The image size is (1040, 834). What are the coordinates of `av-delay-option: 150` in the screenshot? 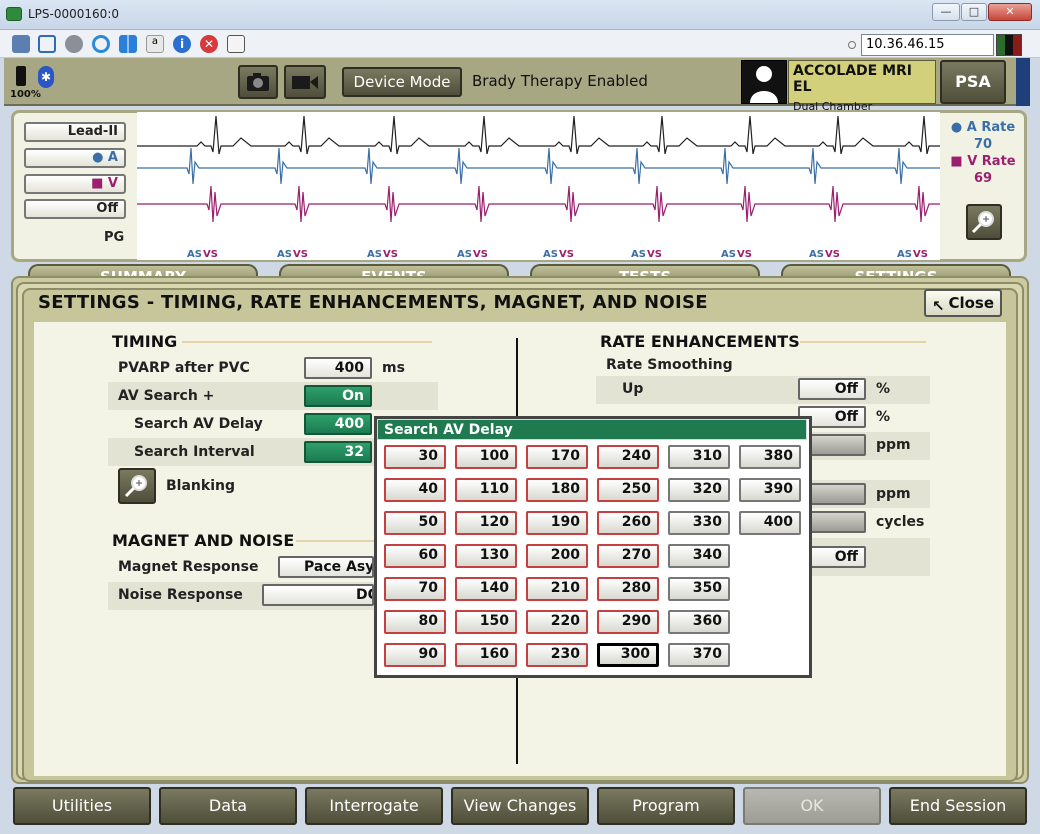 It's located at (486, 622).